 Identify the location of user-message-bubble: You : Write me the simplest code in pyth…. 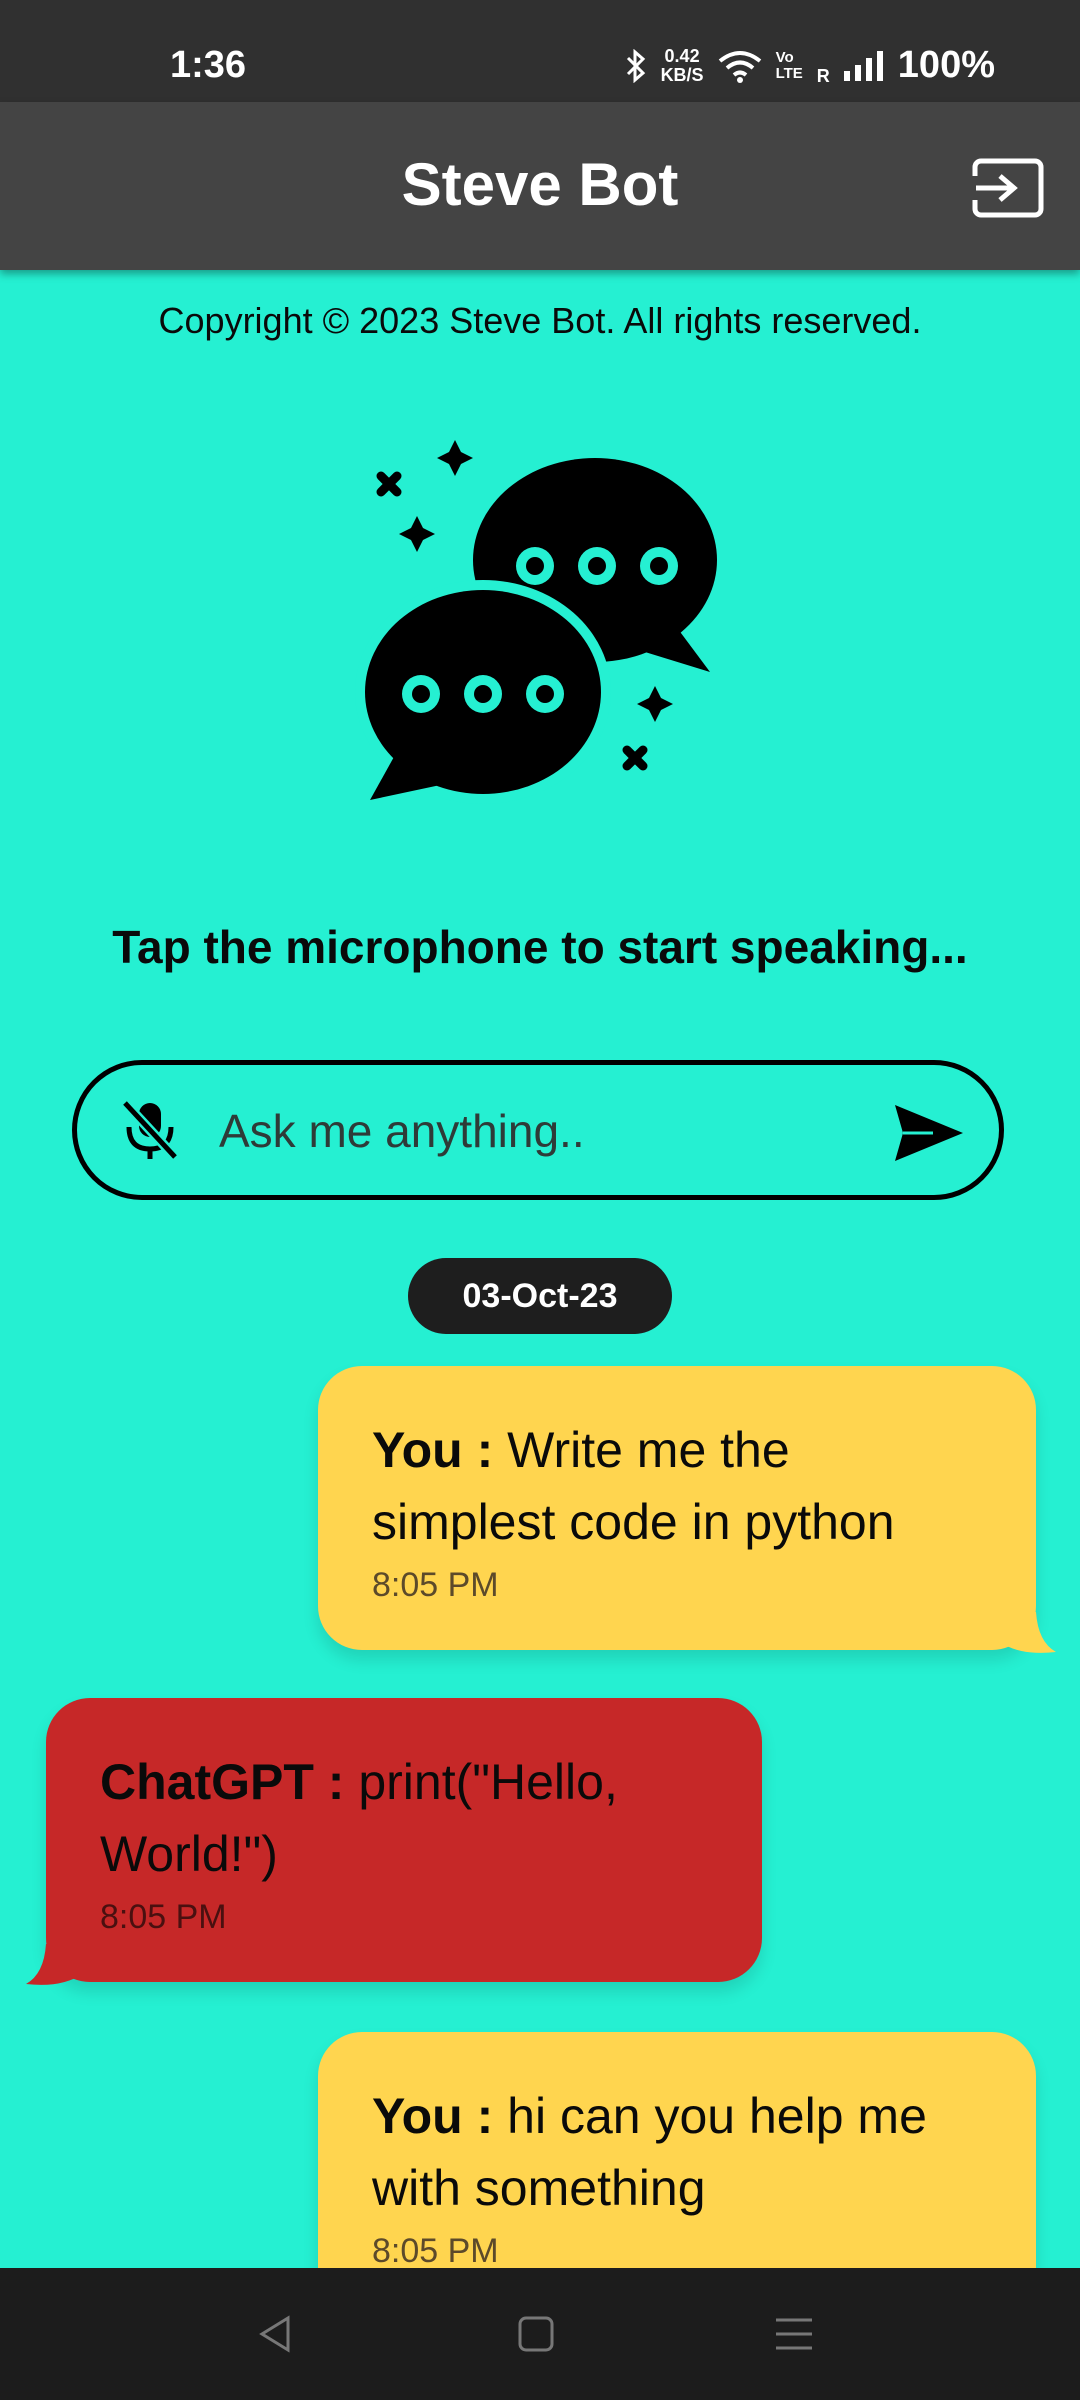
(677, 1508).